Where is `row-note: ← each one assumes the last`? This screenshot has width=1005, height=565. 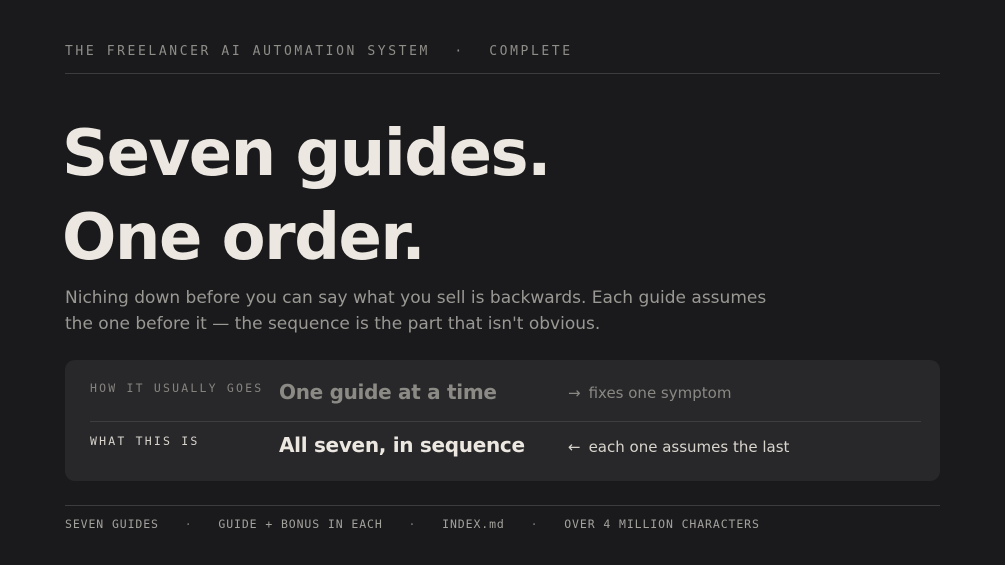 row-note: ← each one assumes the last is located at coordinates (678, 447).